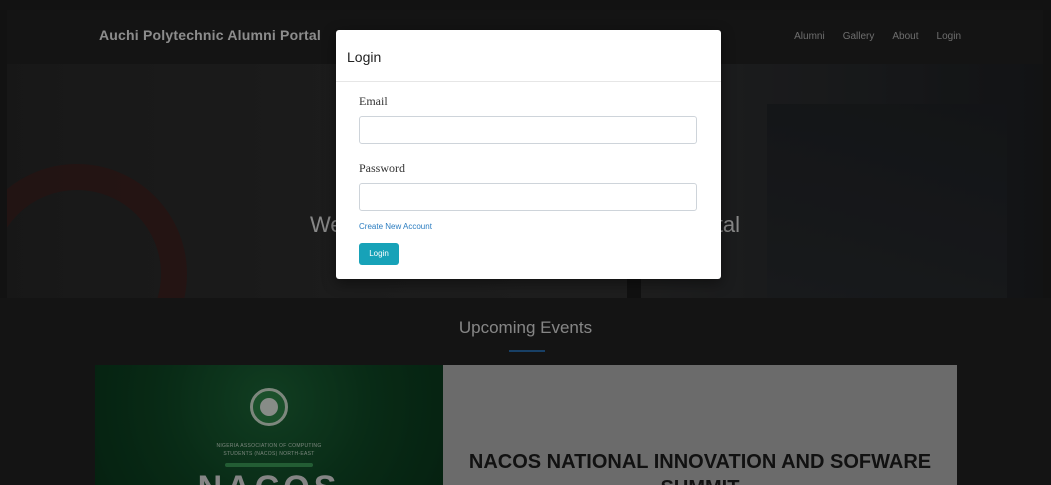 The width and height of the screenshot is (1051, 485). I want to click on password-label: Password, so click(382, 168).